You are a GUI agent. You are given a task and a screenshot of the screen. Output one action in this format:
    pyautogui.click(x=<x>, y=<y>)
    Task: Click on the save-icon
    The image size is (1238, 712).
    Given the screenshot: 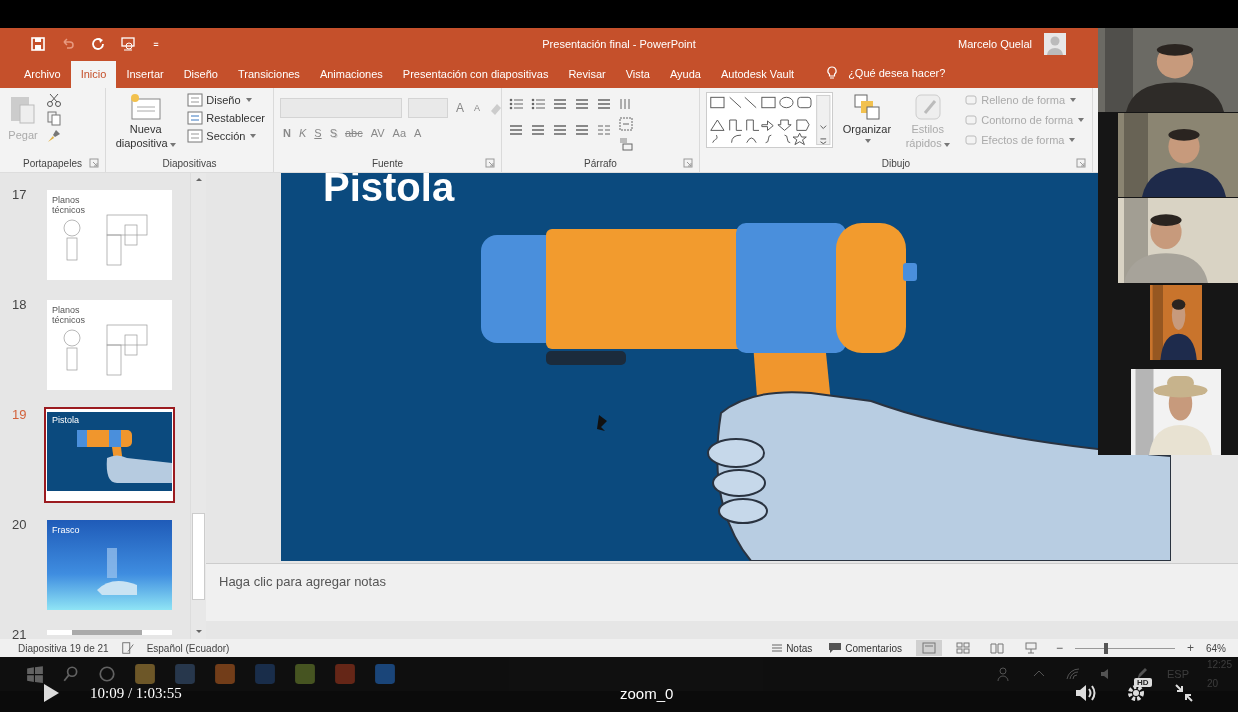 What is the action you would take?
    pyautogui.click(x=38, y=44)
    